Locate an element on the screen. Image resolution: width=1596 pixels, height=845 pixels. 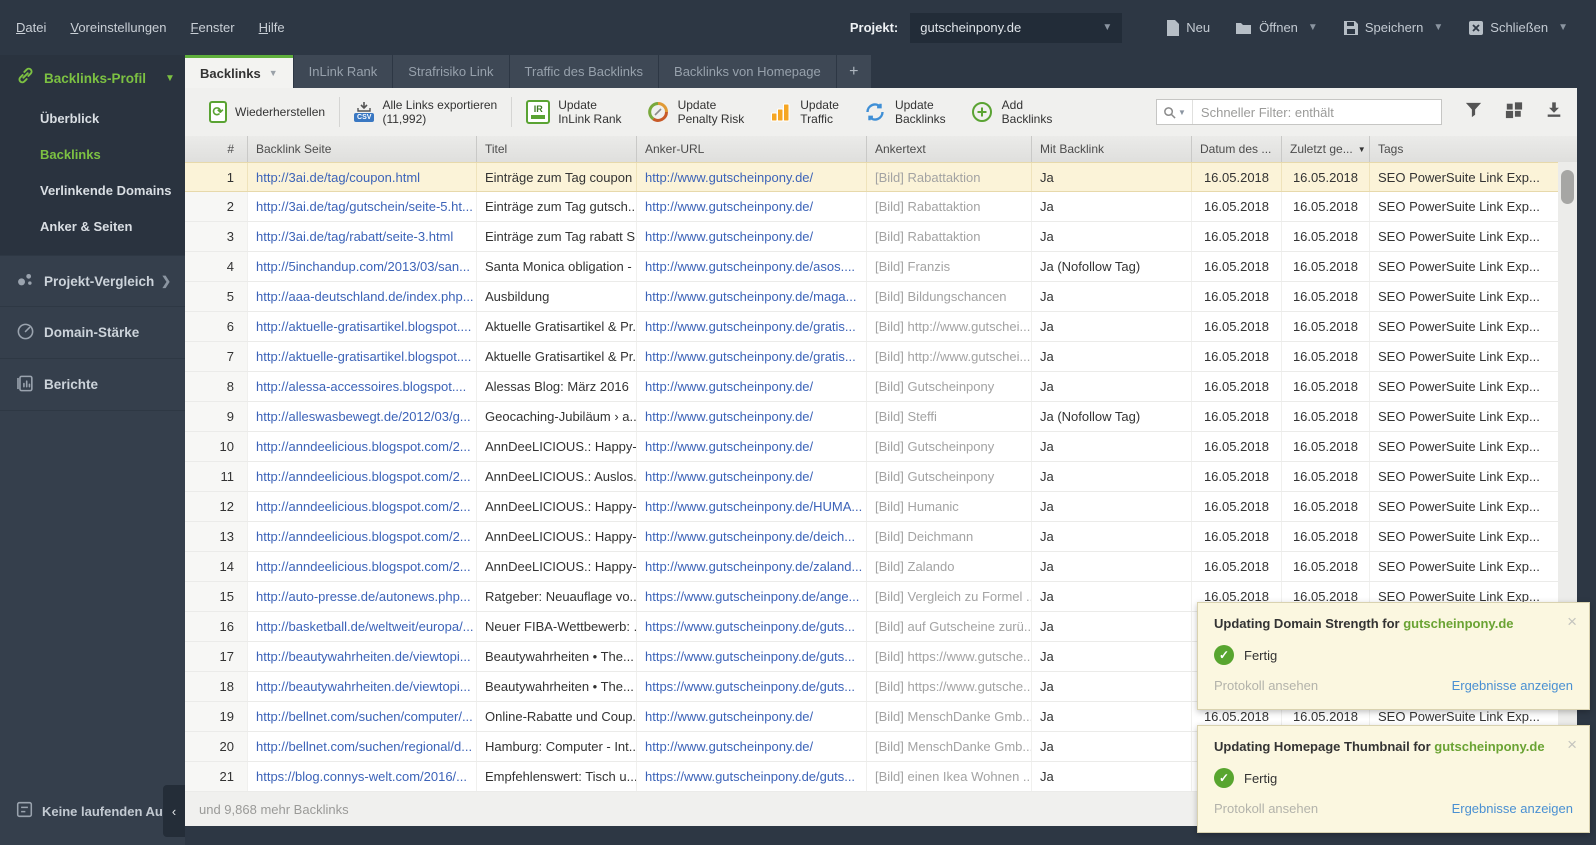
backlink-page-link: http://3ai.de/tag/coupon.html is located at coordinates (362, 177).